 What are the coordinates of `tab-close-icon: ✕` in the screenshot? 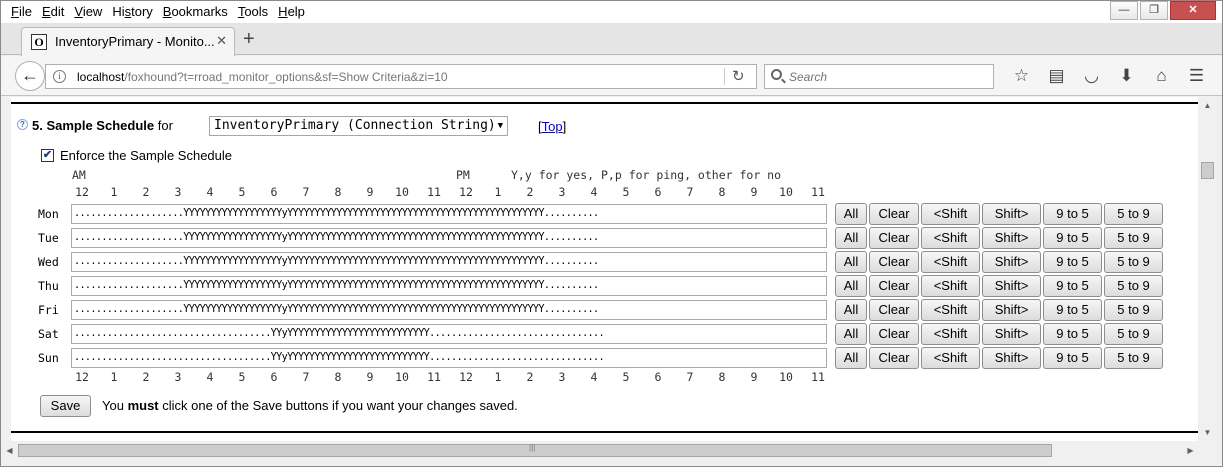 It's located at (221, 41).